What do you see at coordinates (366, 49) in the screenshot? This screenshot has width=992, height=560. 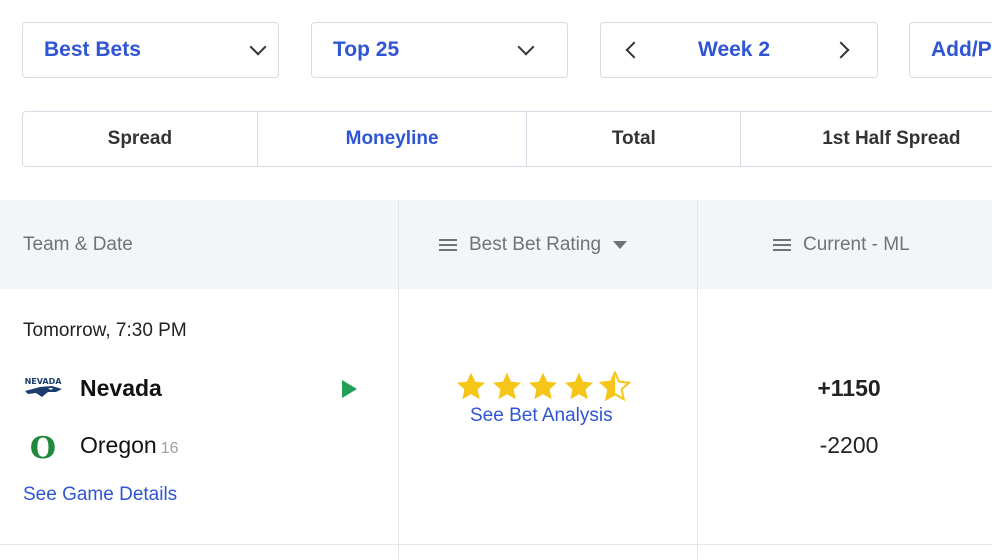 I see `top-25-label: Top 25` at bounding box center [366, 49].